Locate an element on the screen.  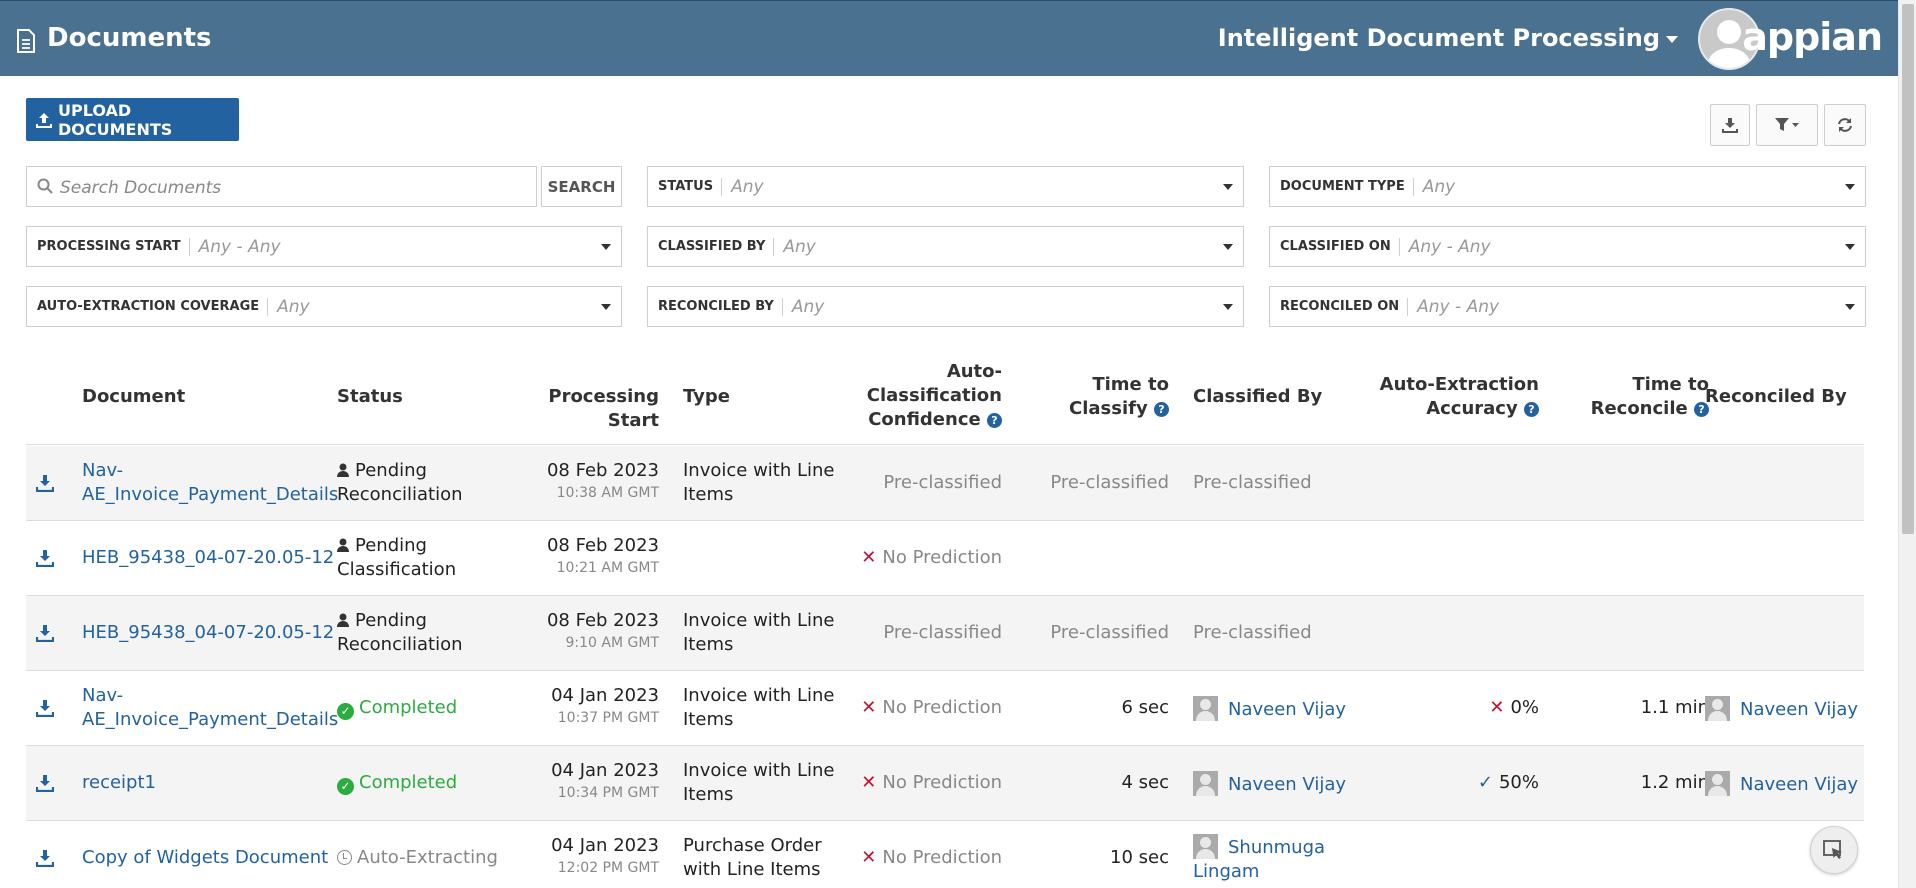
check-circle-icon: ✓ is located at coordinates (345, 786).